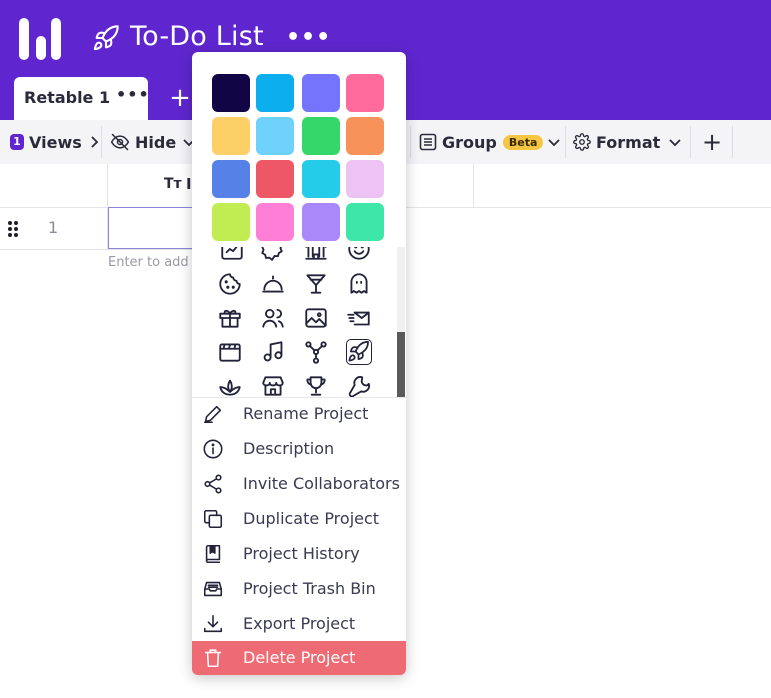 This screenshot has height=698, width=771. I want to click on gift-icon, so click(230, 318).